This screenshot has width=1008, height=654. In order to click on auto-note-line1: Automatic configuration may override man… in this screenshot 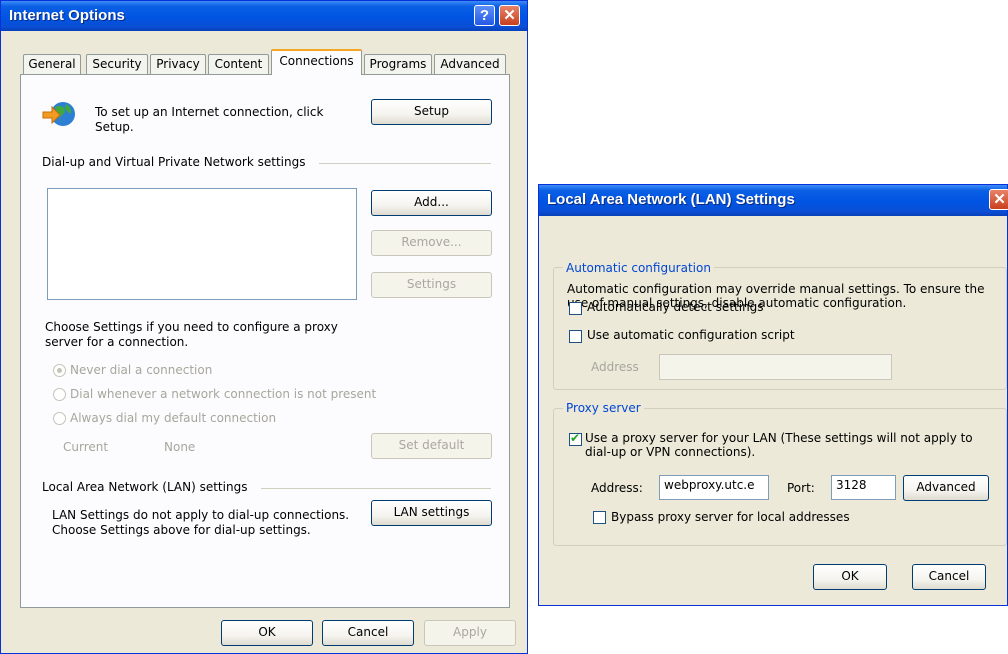, I will do `click(776, 289)`.